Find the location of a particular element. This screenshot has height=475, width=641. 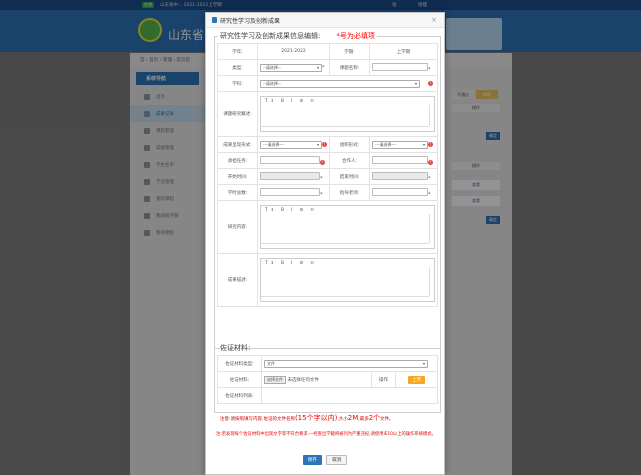

upload-note: 注意:请按照填写内容,佐证的文件名称(15个字以内),大小2M,最多2个文件。 is located at coordinates (307, 418).